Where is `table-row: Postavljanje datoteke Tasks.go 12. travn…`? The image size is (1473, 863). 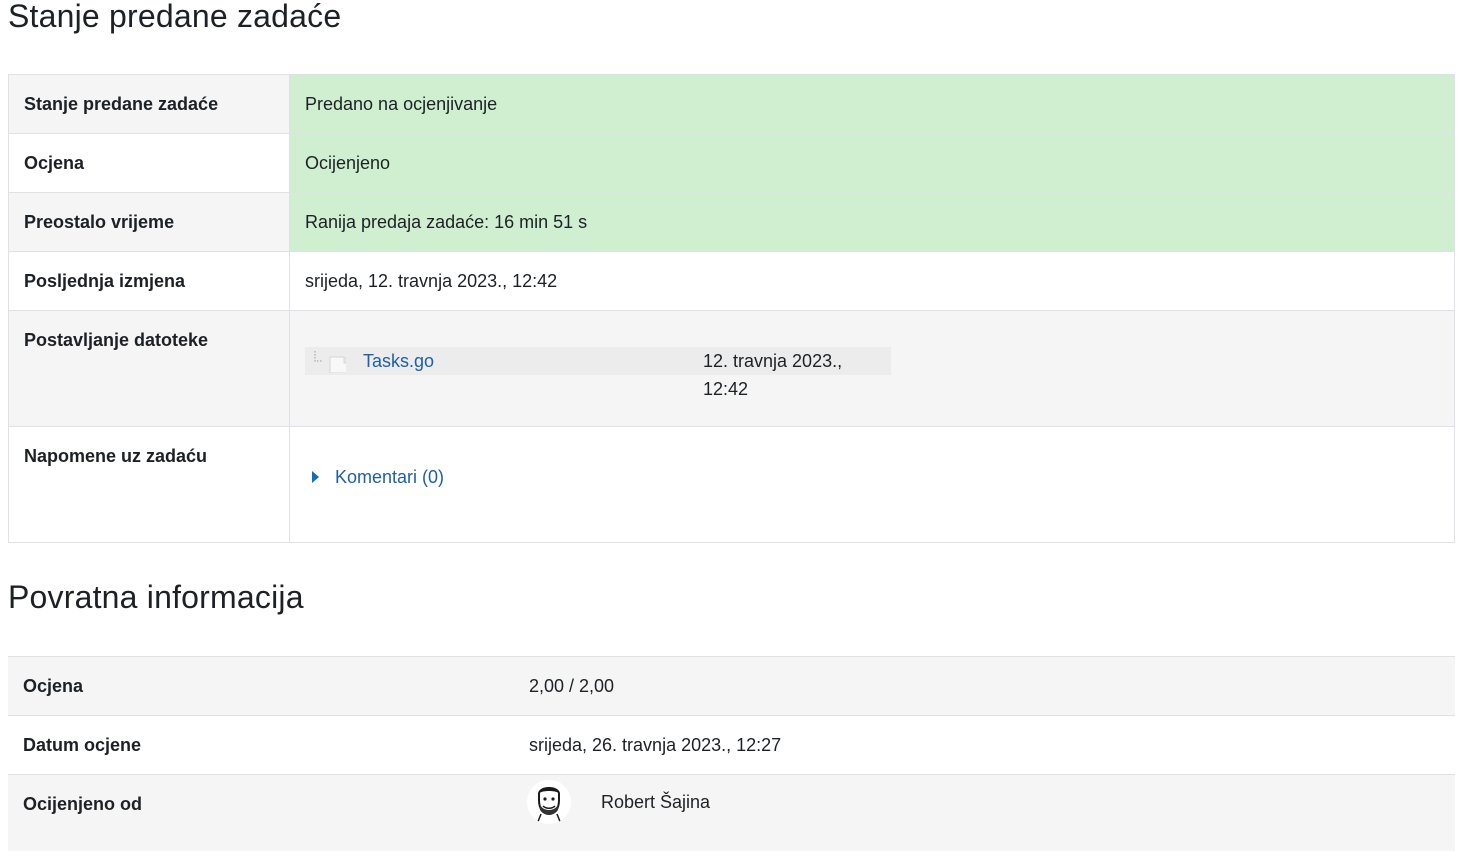 table-row: Postavljanje datoteke Tasks.go 12. travn… is located at coordinates (731, 368).